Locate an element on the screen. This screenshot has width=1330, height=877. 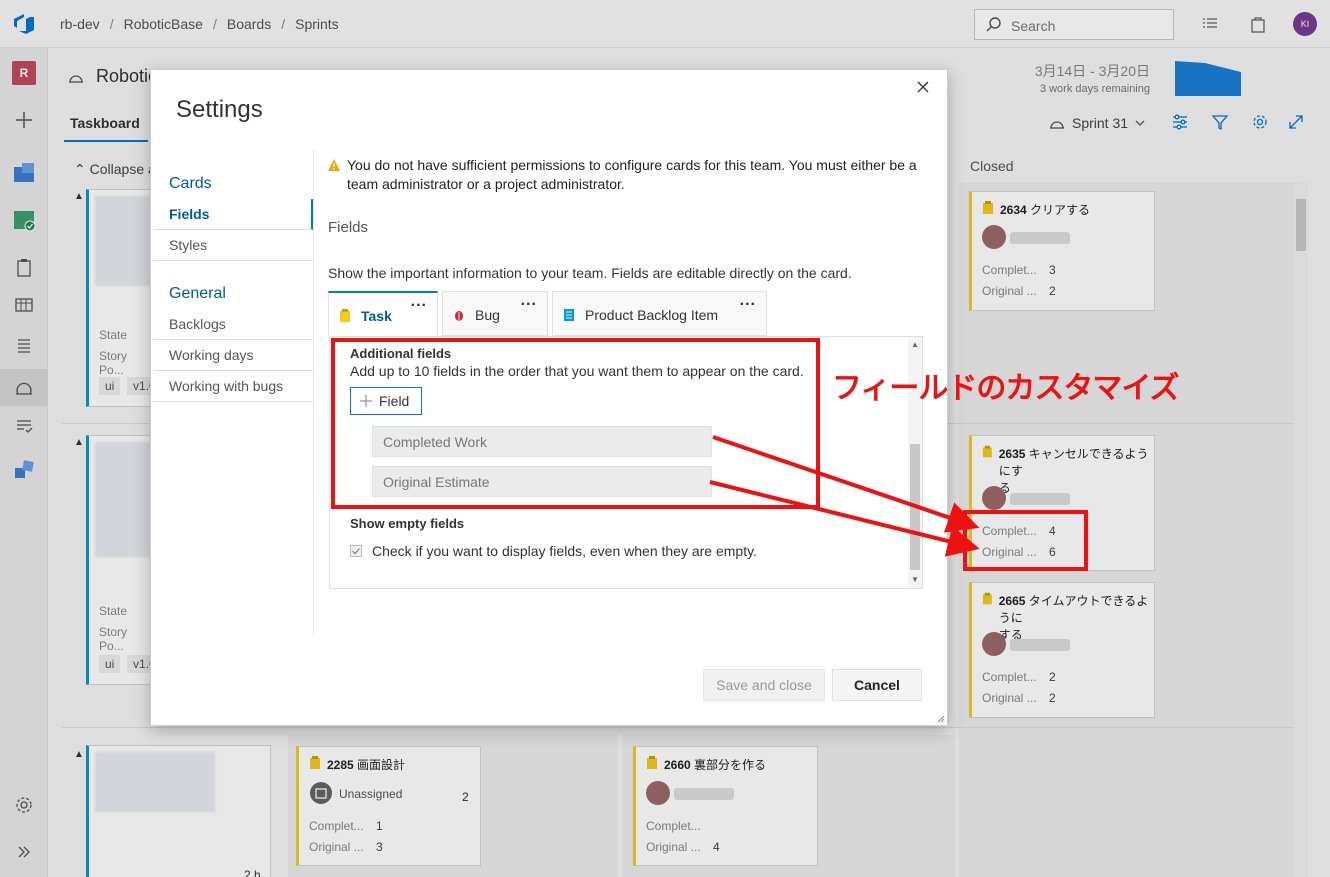
resize-grip-icon is located at coordinates (940, 718).